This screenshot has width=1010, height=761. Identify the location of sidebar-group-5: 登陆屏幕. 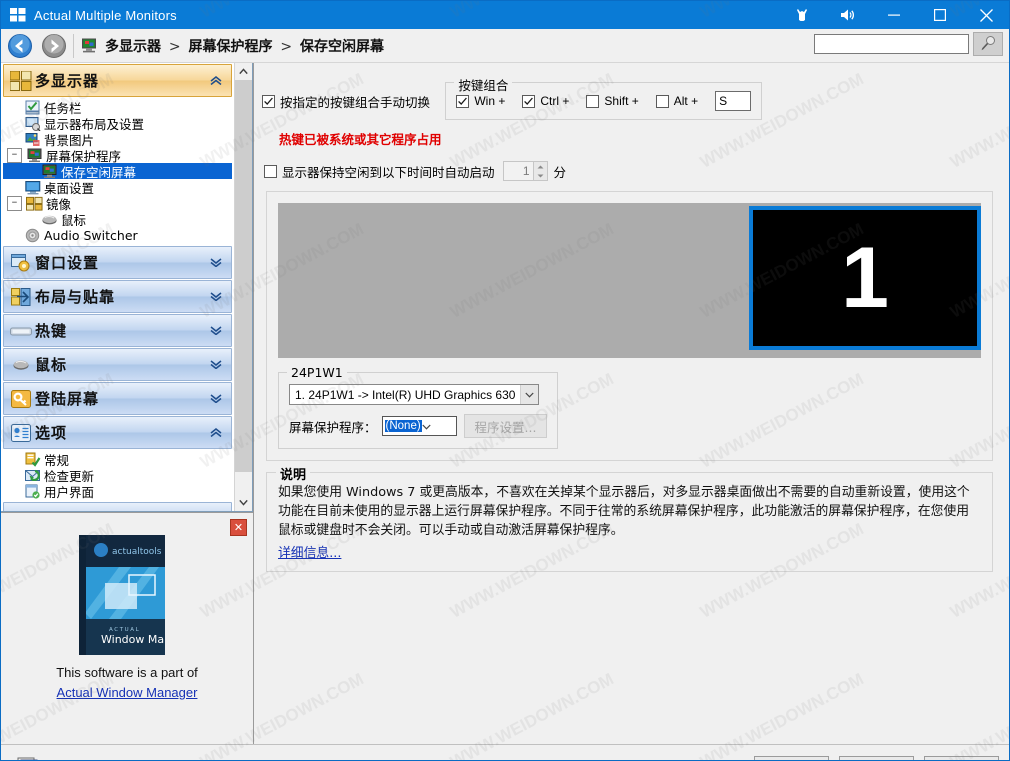
(117, 398).